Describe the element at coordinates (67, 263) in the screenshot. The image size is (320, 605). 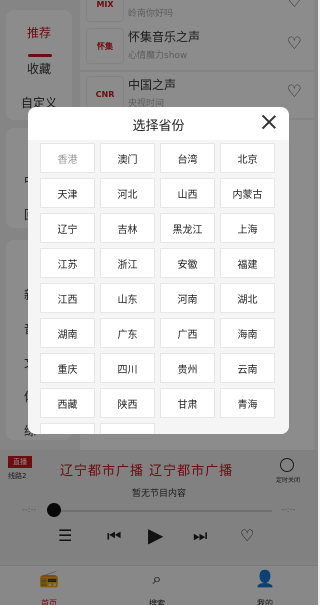
I see `province-option: 江苏` at that location.